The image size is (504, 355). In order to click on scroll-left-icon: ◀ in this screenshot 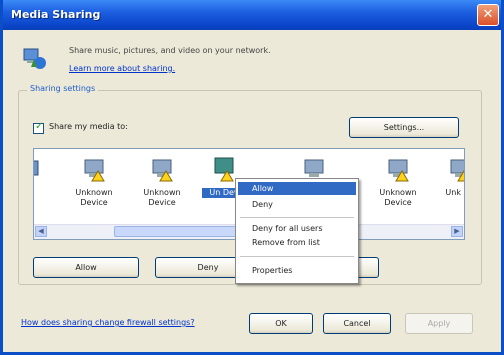, I will do `click(41, 231)`.